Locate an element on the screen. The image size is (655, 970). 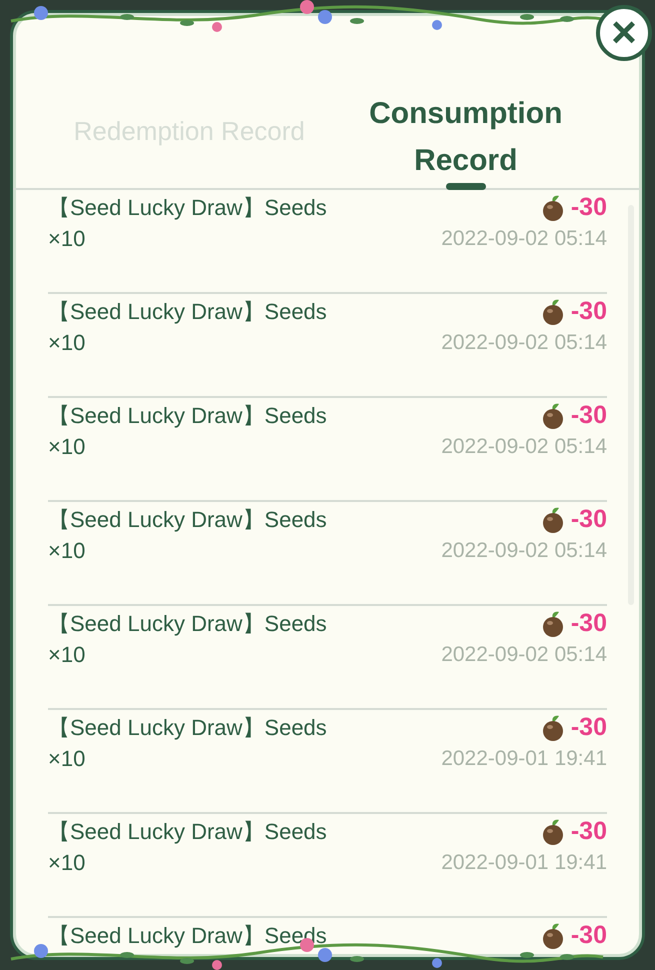
close-button: × is located at coordinates (624, 33).